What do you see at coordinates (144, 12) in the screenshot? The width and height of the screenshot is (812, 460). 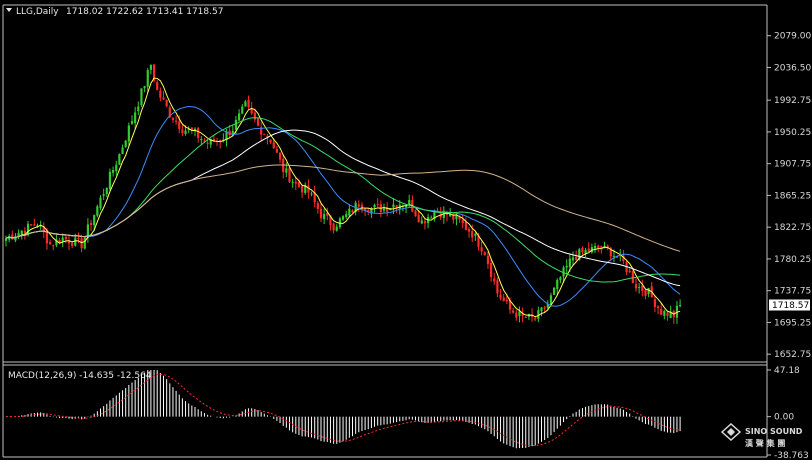 I see `ohlc-readout: 1718.02 1722.62 1713.41 1718.57` at bounding box center [144, 12].